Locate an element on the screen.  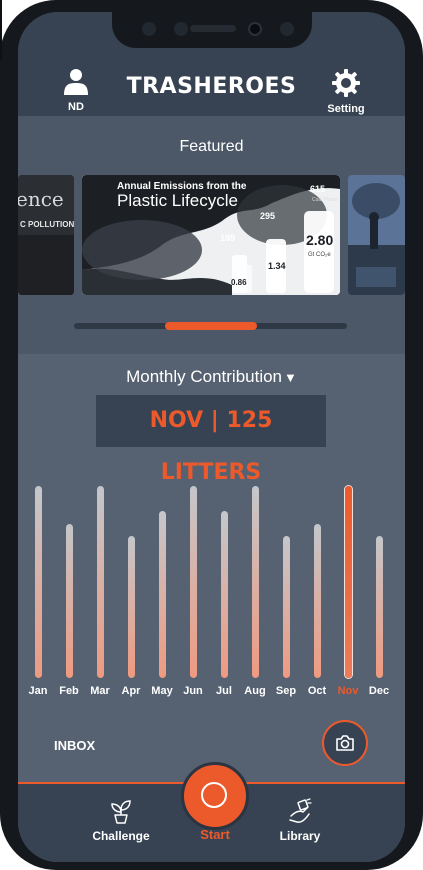
month-bar-jun is located at coordinates (193, 582).